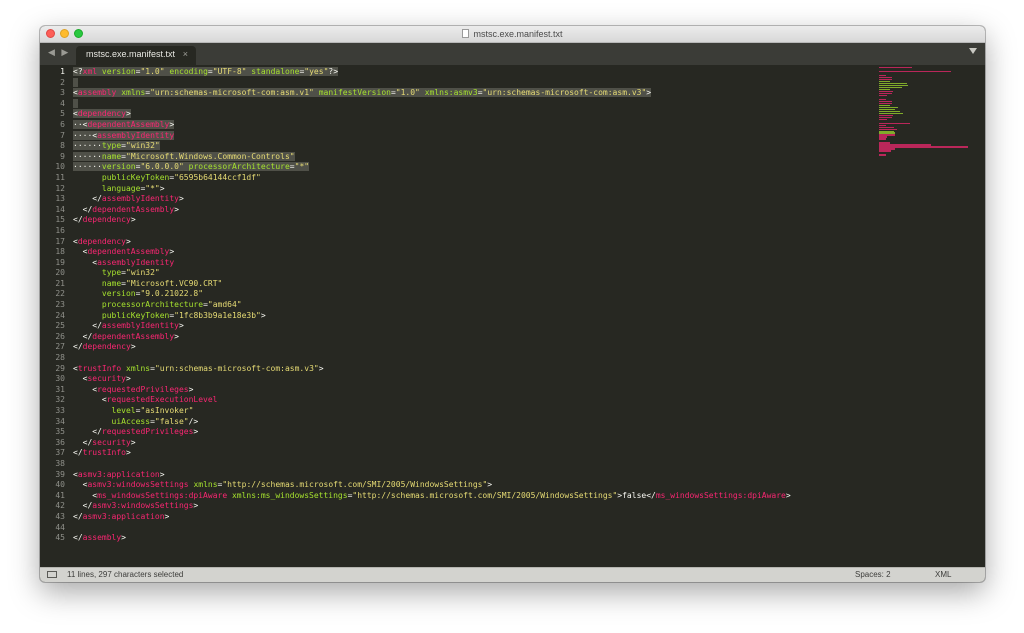 The width and height of the screenshot is (1024, 633). I want to click on minimap, so click(929, 111).